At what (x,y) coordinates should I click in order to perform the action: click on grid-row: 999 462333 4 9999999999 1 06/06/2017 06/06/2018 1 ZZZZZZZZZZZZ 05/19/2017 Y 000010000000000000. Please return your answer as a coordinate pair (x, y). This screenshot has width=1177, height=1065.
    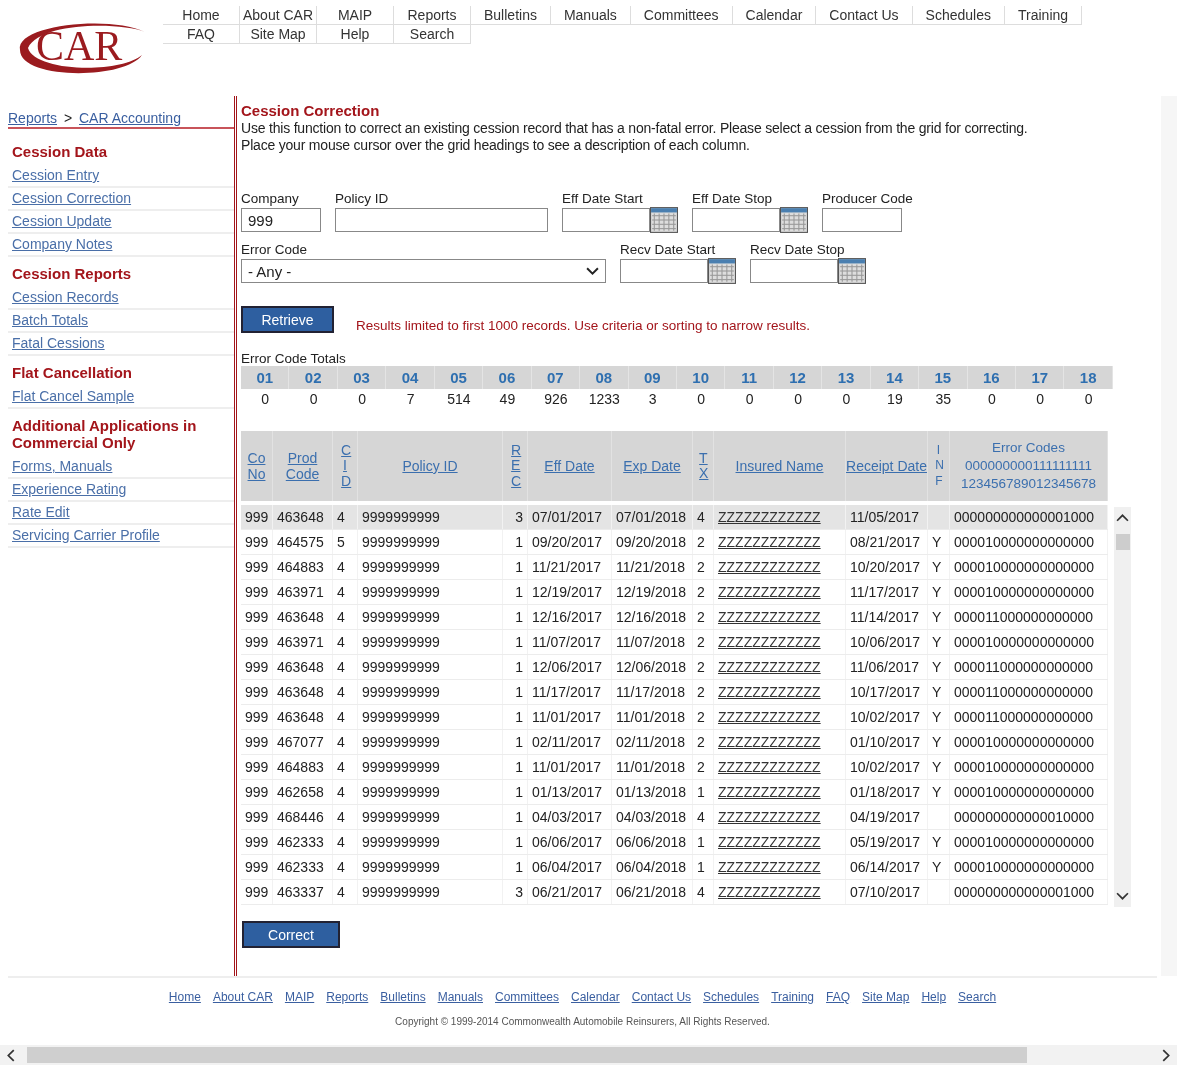
    Looking at the image, I should click on (674, 842).